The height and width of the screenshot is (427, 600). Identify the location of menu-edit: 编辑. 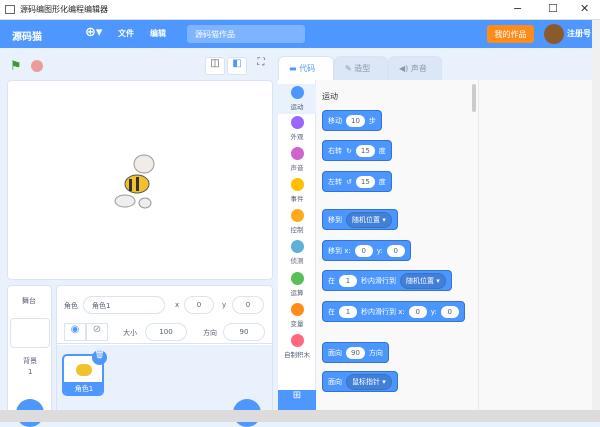
(158, 33).